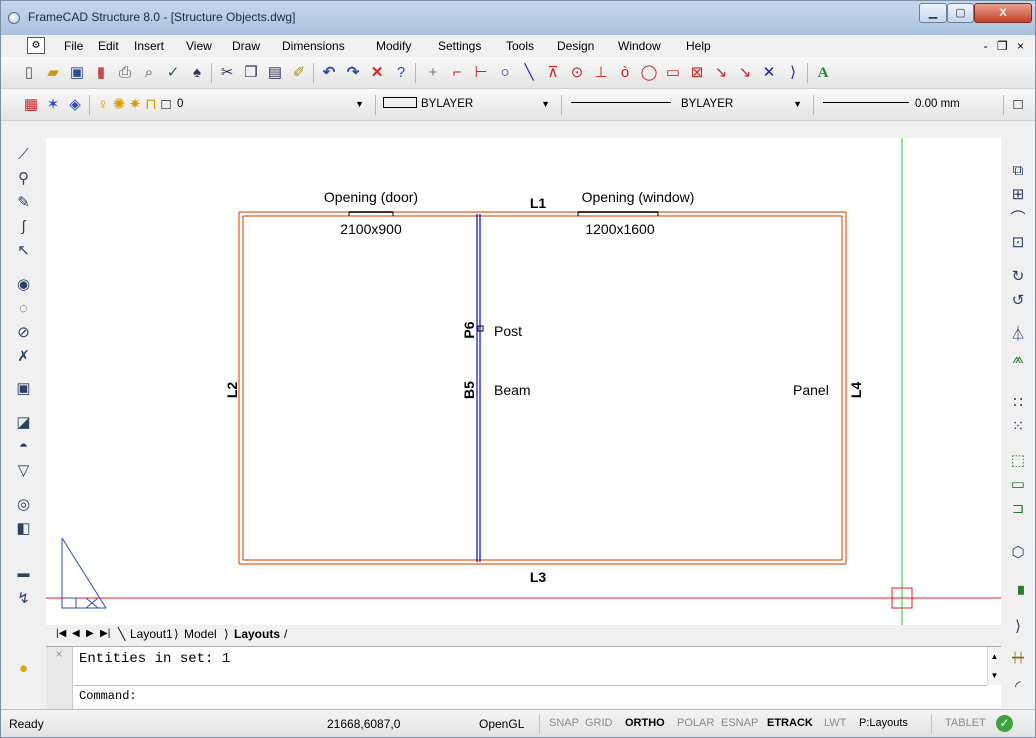 The image size is (1036, 738). I want to click on app-icon, so click(14, 18).